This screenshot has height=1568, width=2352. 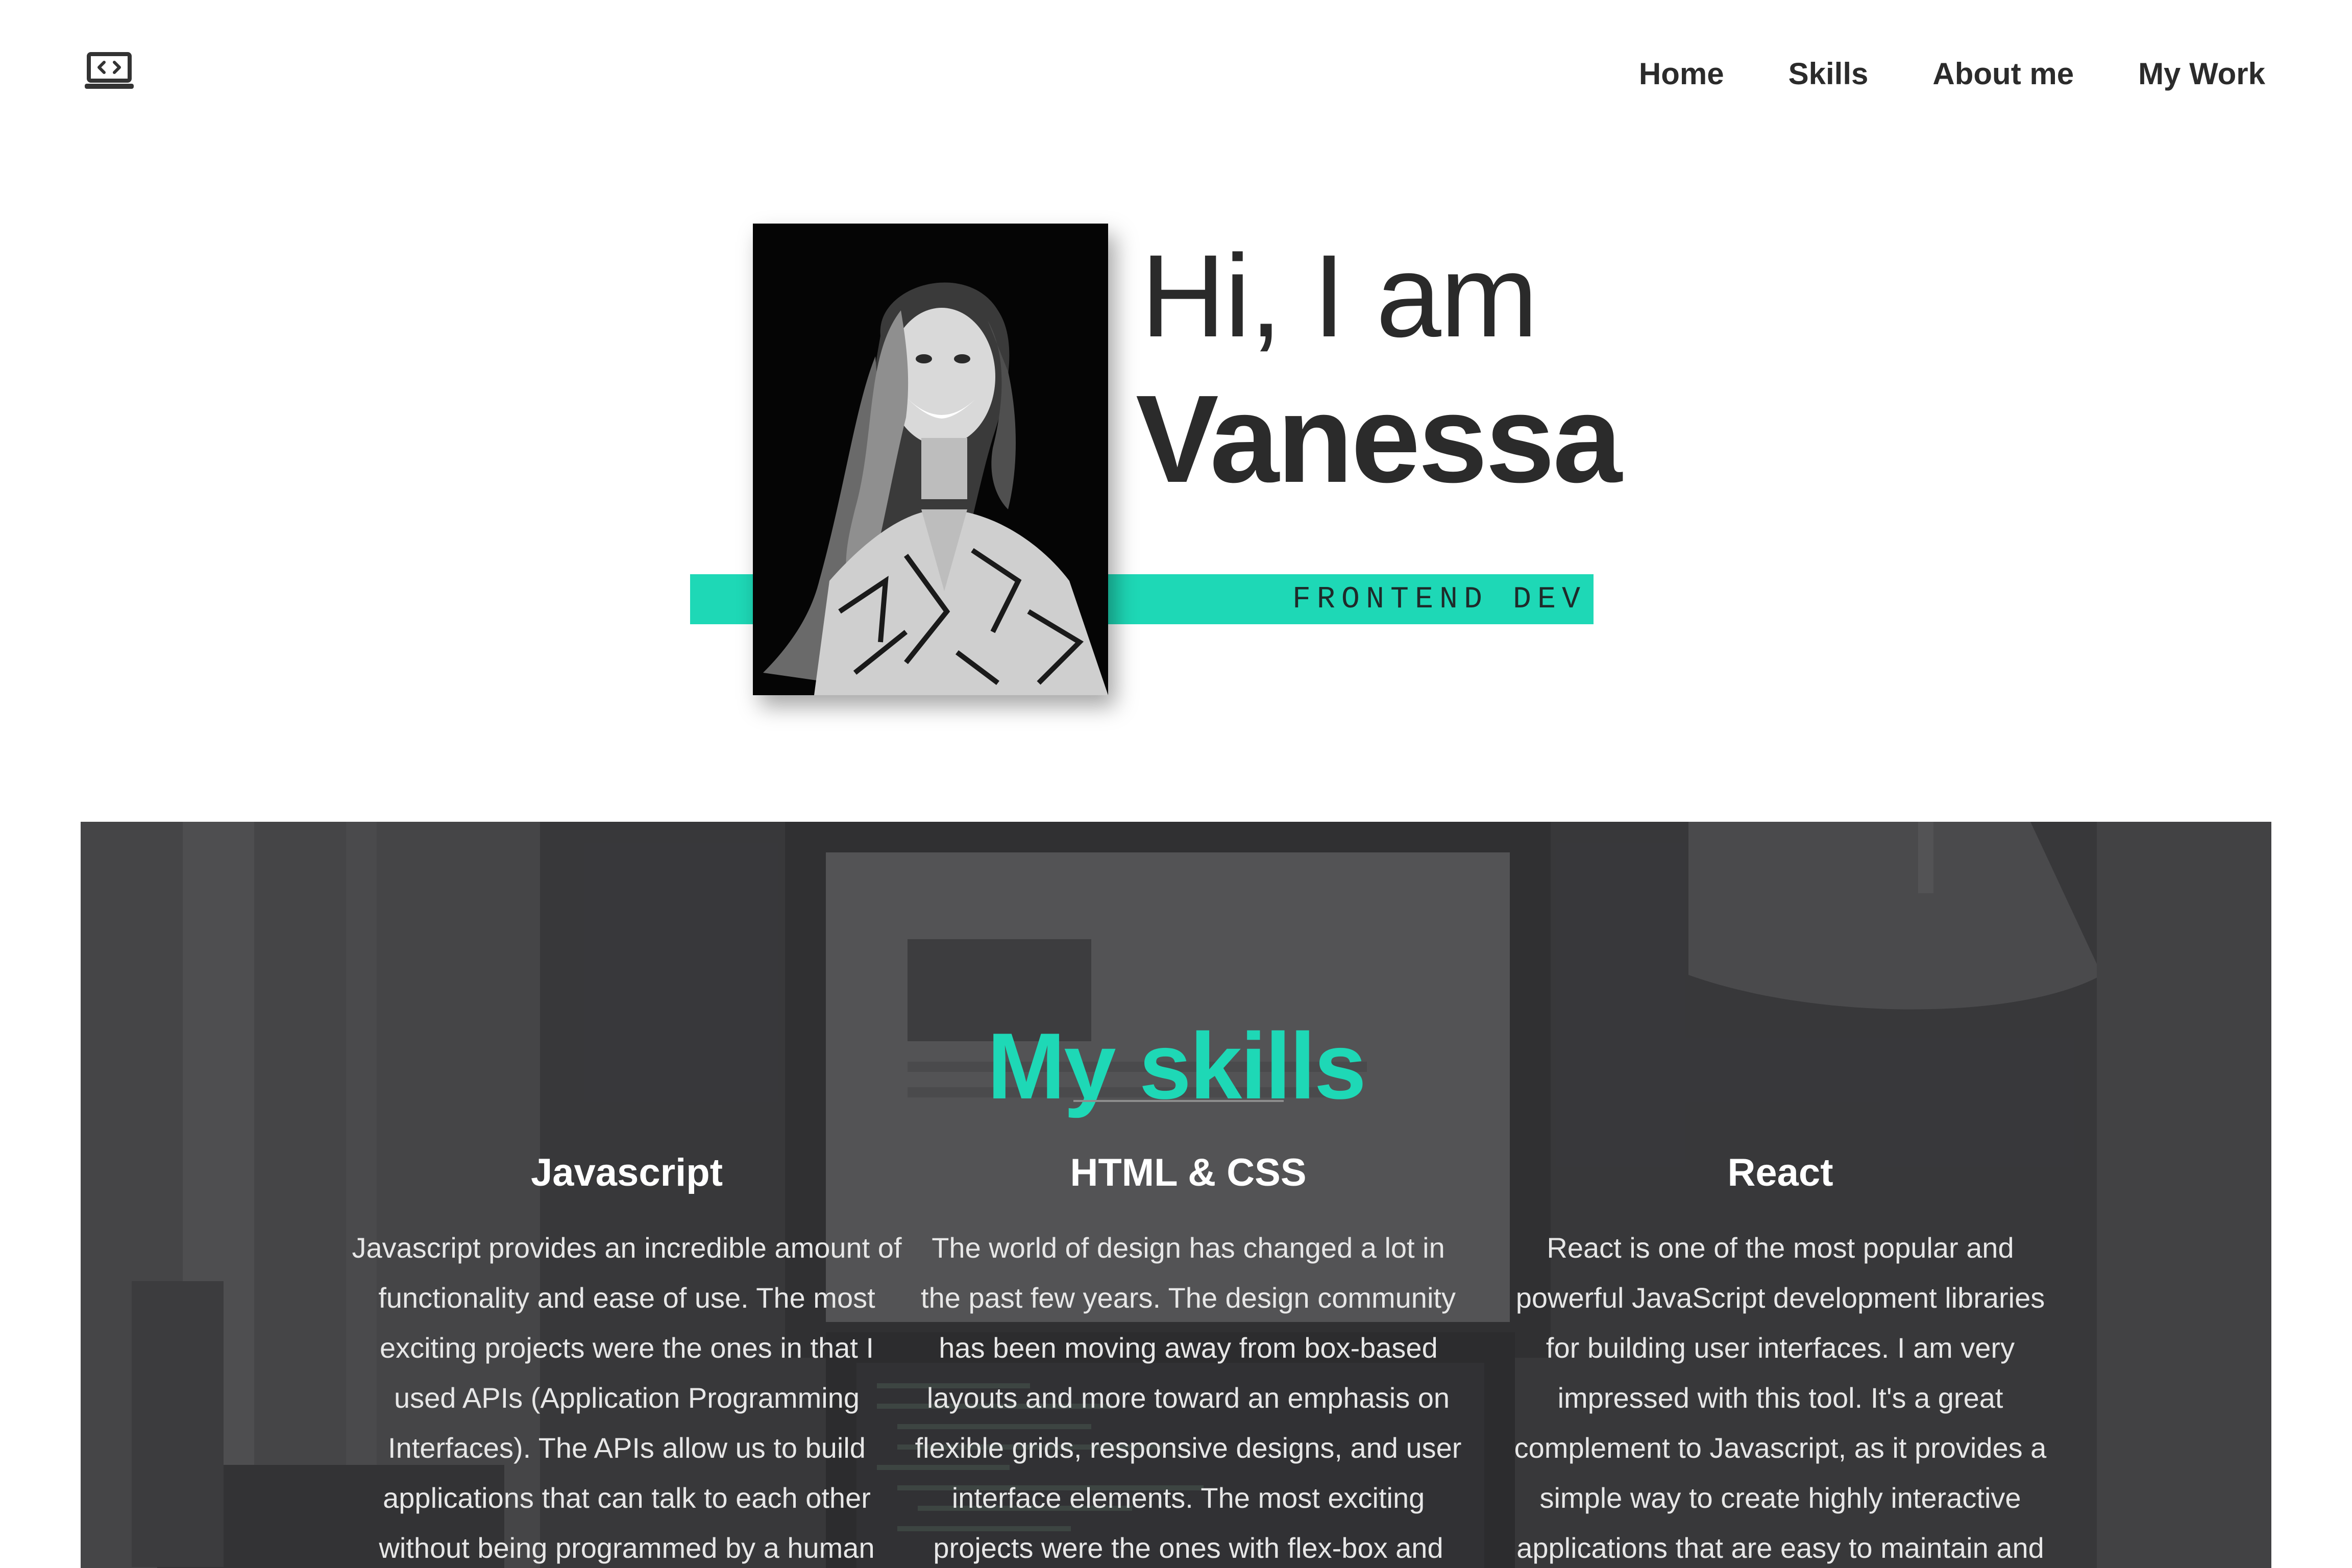 What do you see at coordinates (1176, 74) in the screenshot?
I see `top-navigation: Home Skills About me My Work` at bounding box center [1176, 74].